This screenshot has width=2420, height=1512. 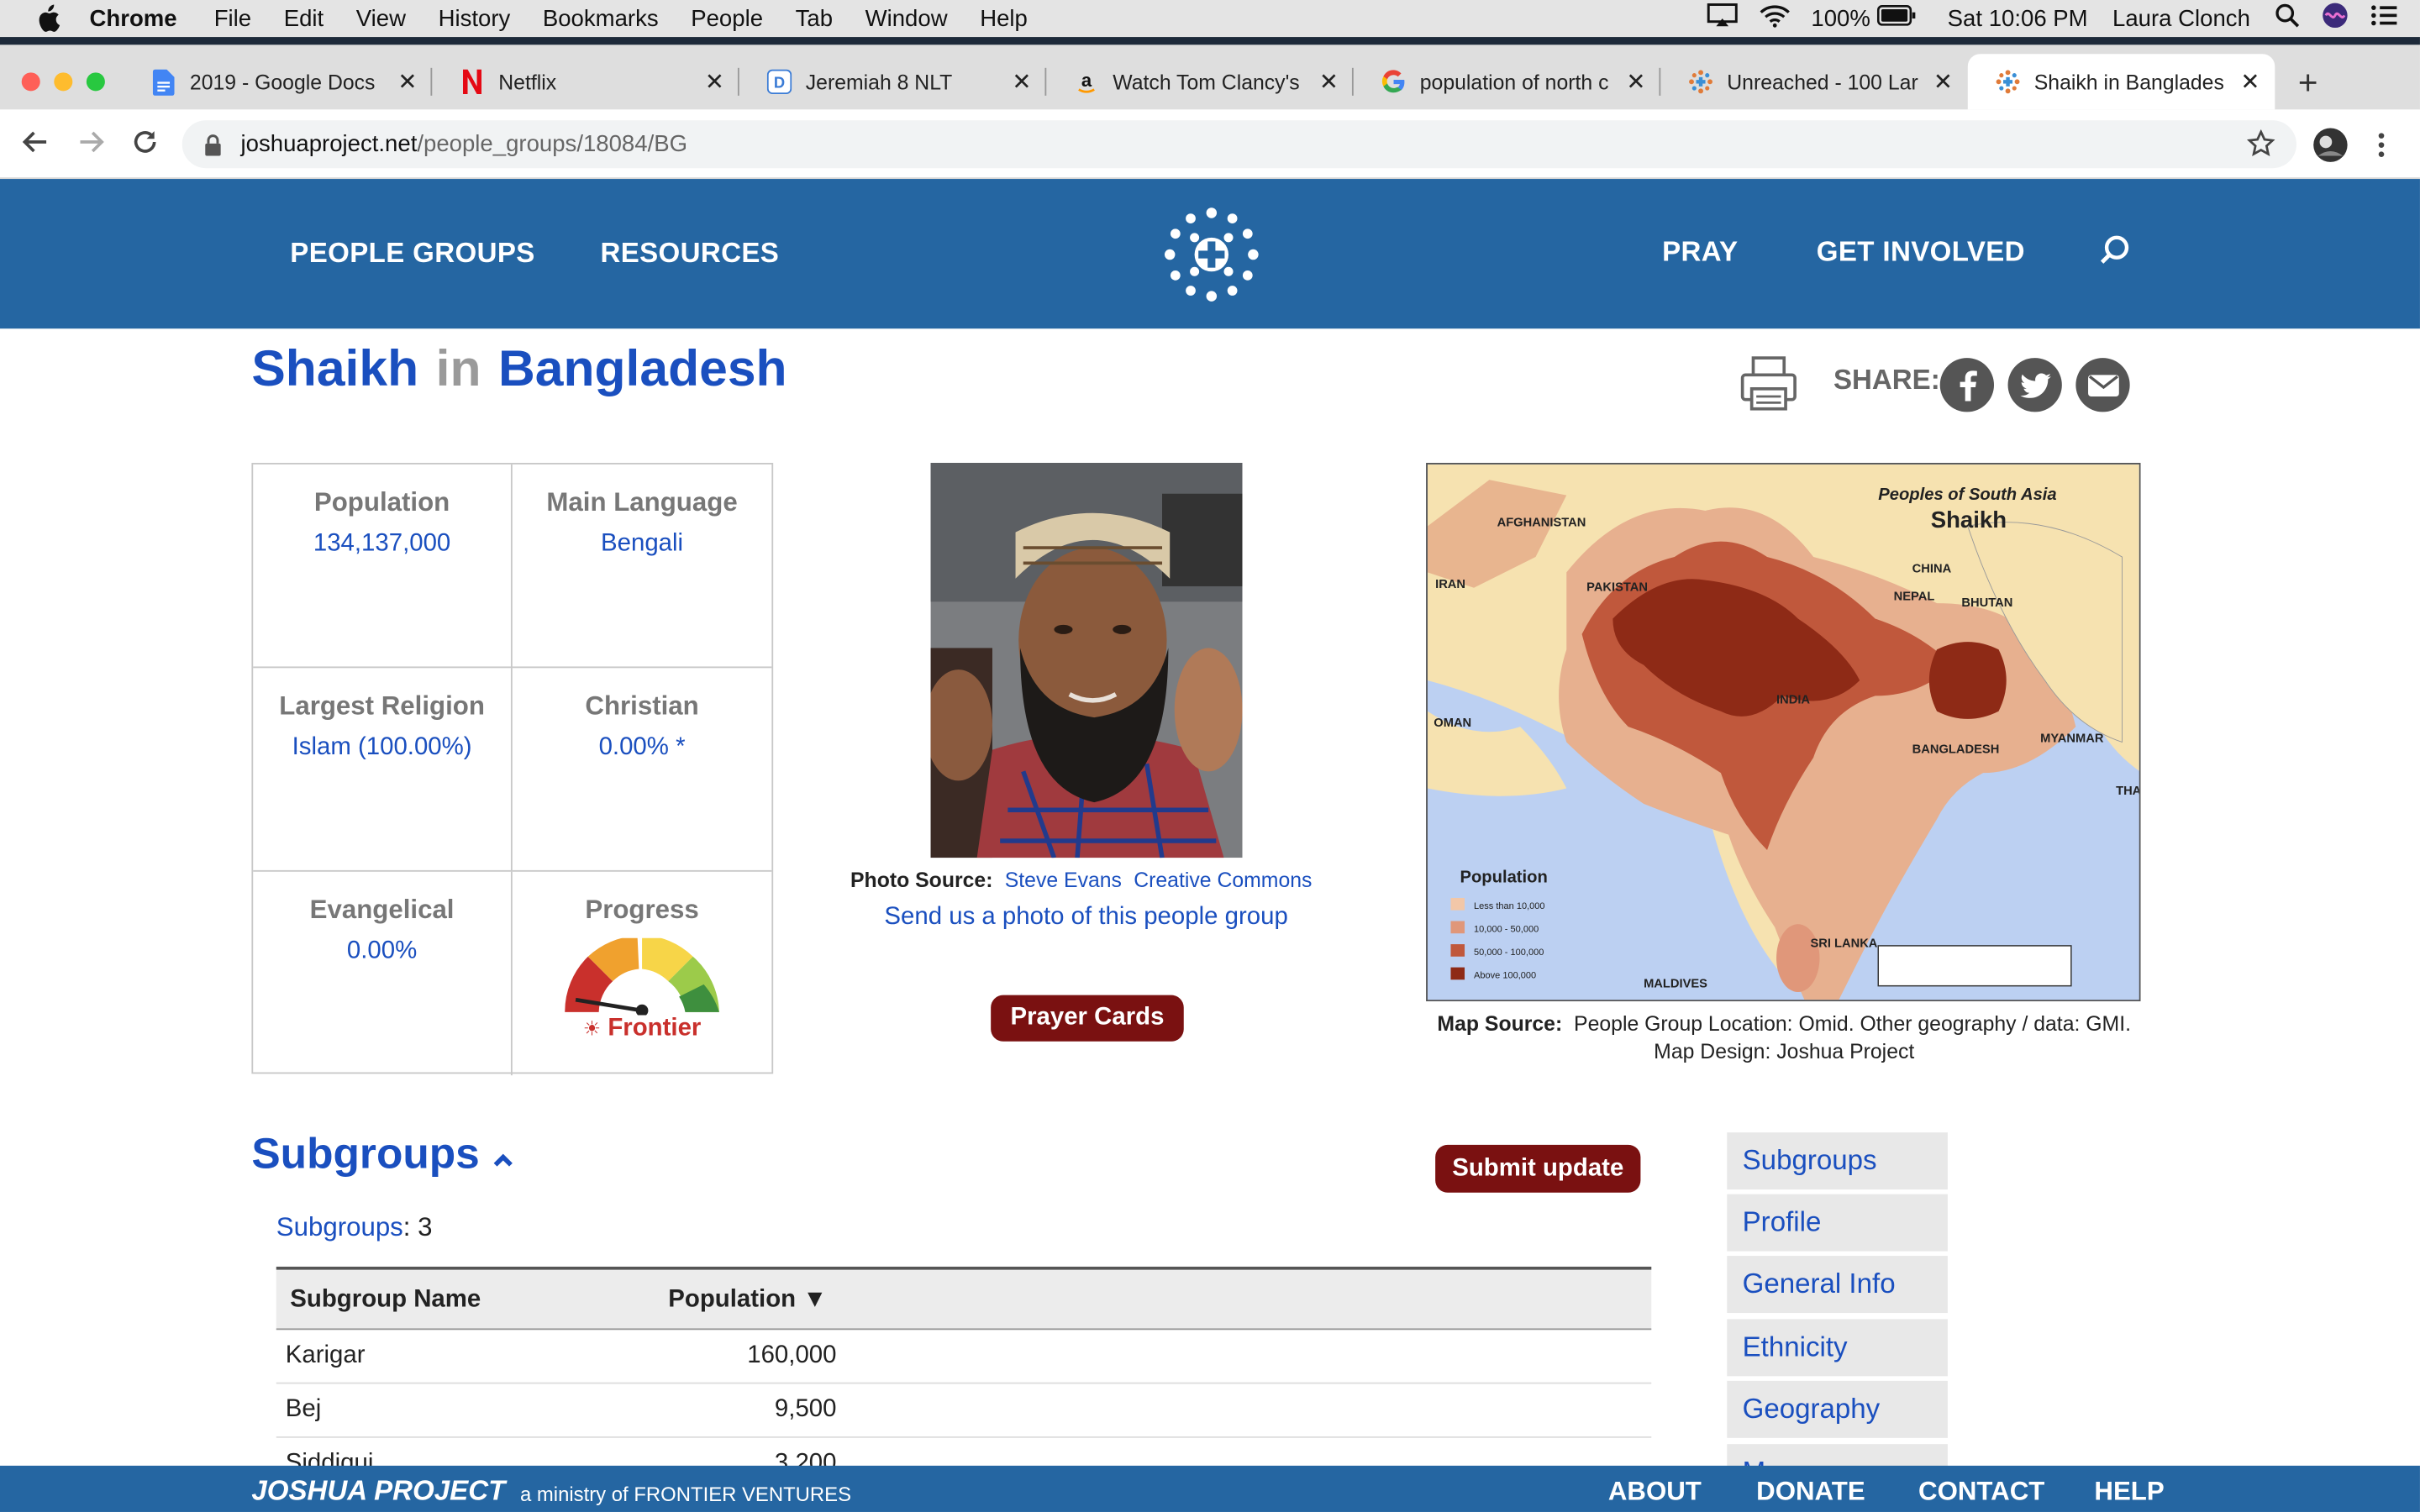 I want to click on menu-tab: Tab, so click(x=814, y=18).